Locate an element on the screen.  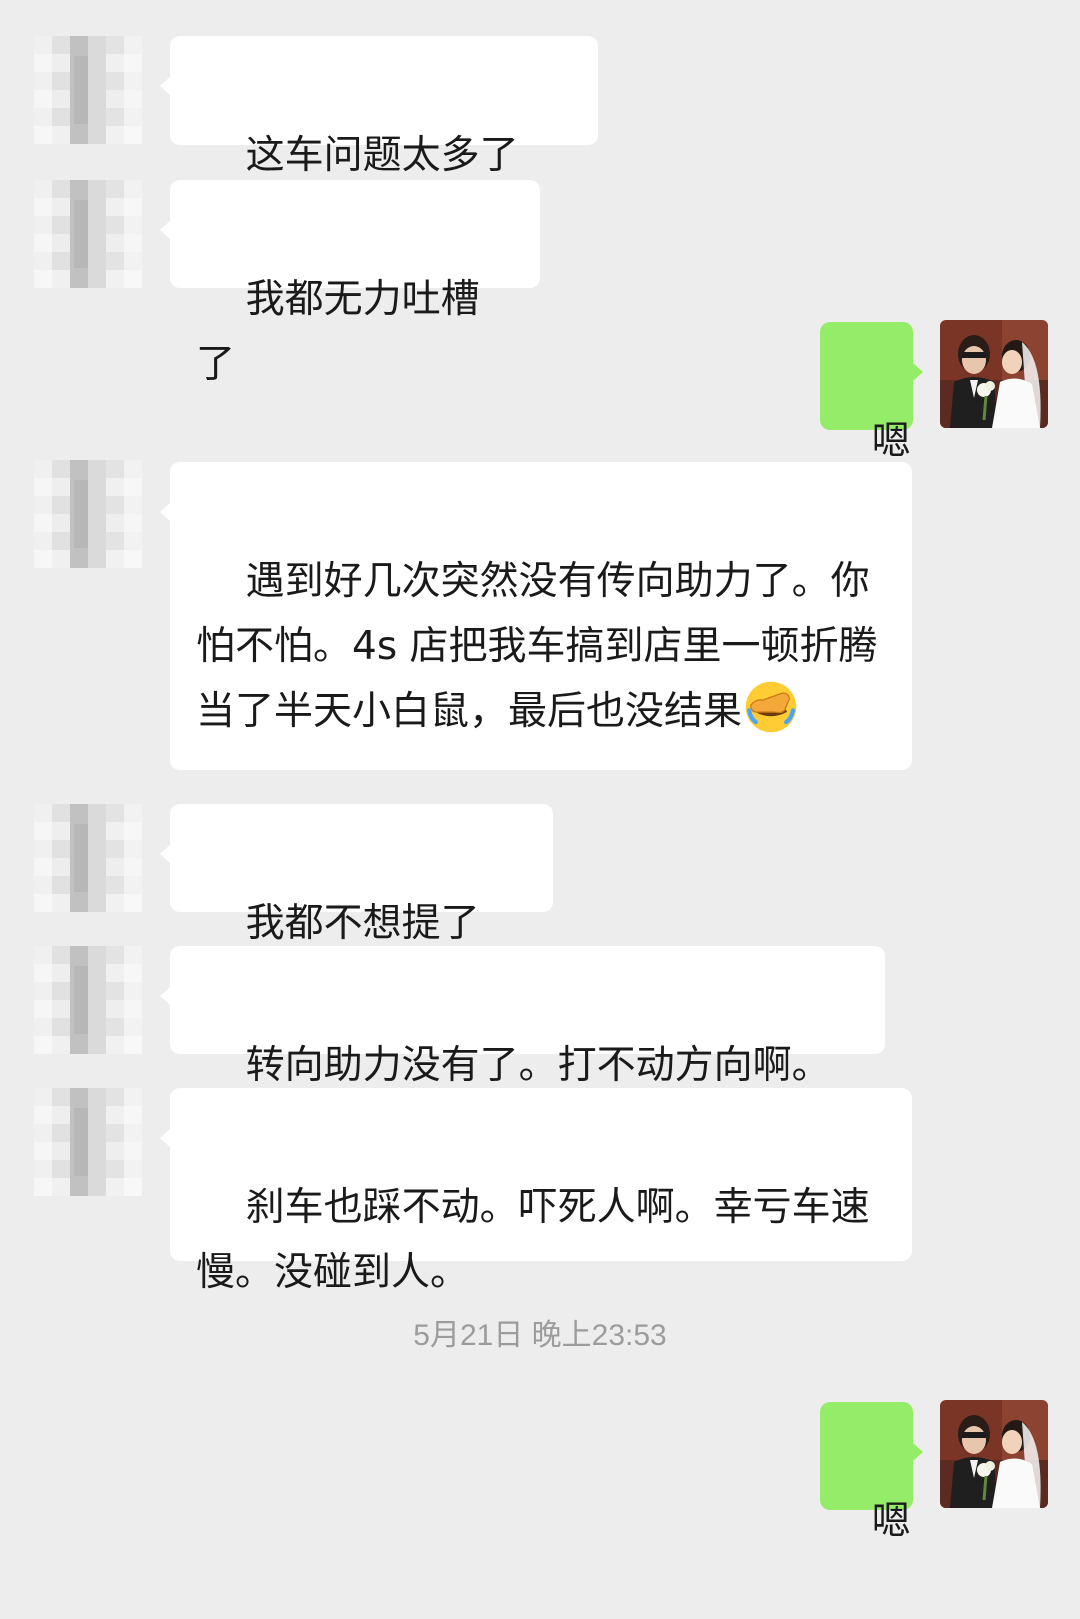
message-text: 我都不想提了 is located at coordinates (362, 923).